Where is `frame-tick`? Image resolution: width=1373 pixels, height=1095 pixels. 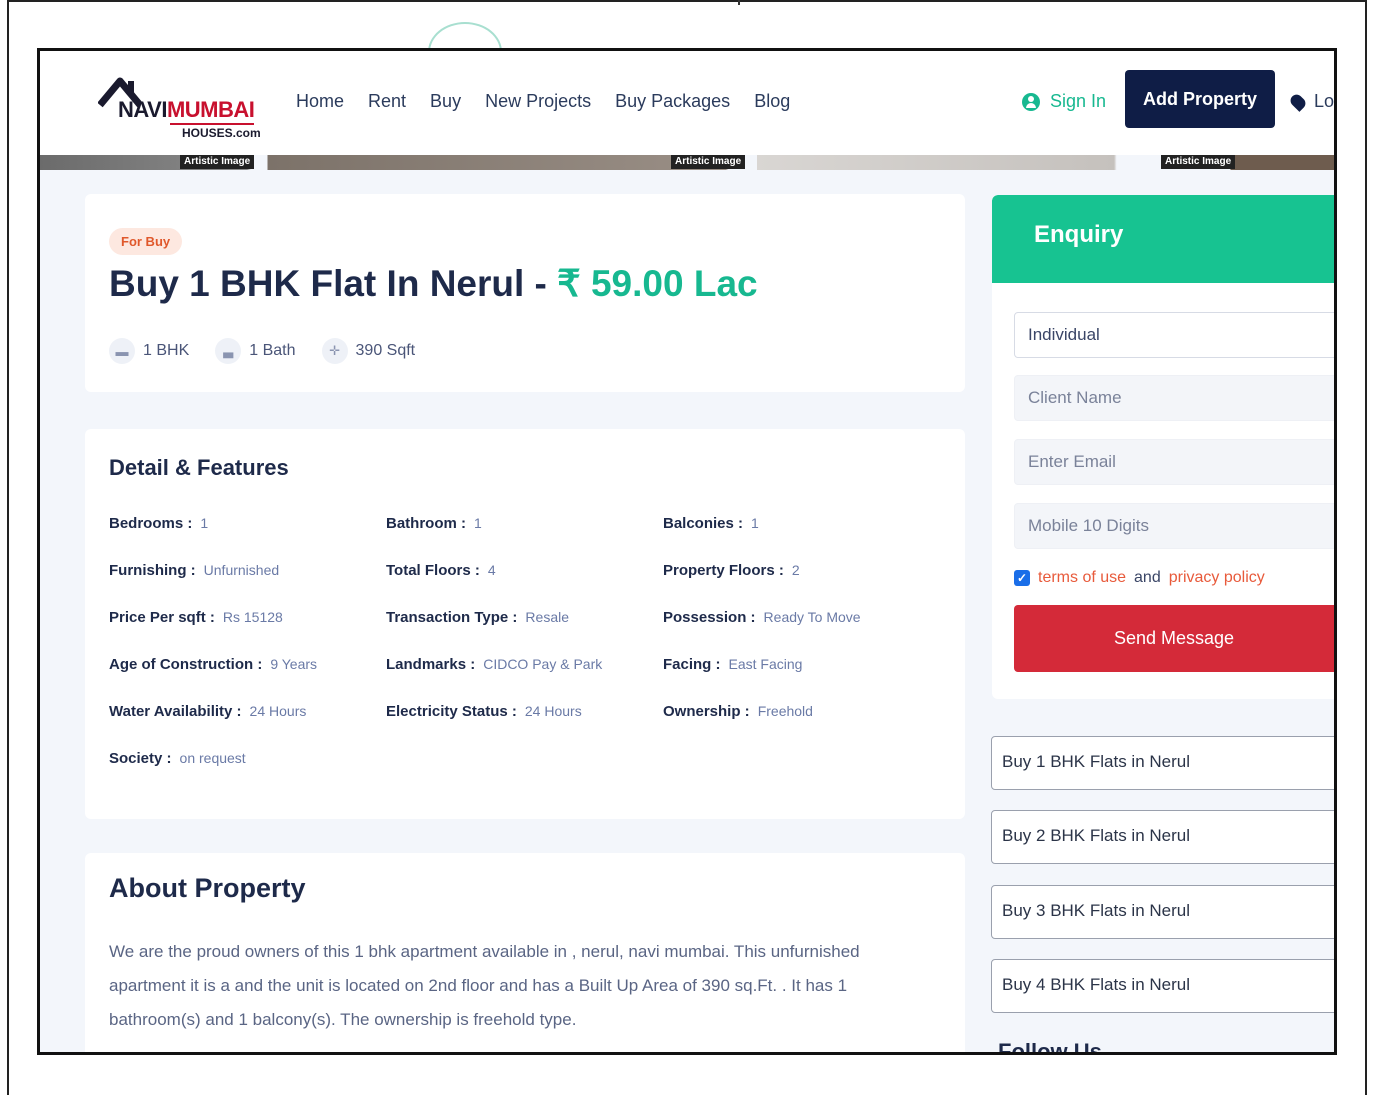
frame-tick is located at coordinates (739, 2).